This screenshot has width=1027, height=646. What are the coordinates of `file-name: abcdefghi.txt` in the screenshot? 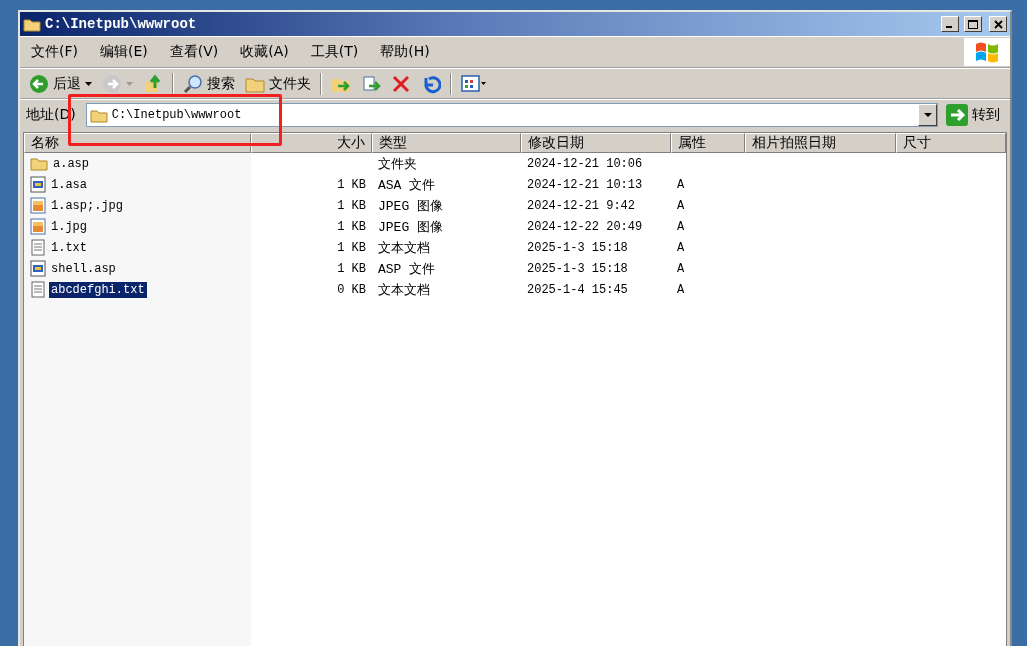 It's located at (98, 289).